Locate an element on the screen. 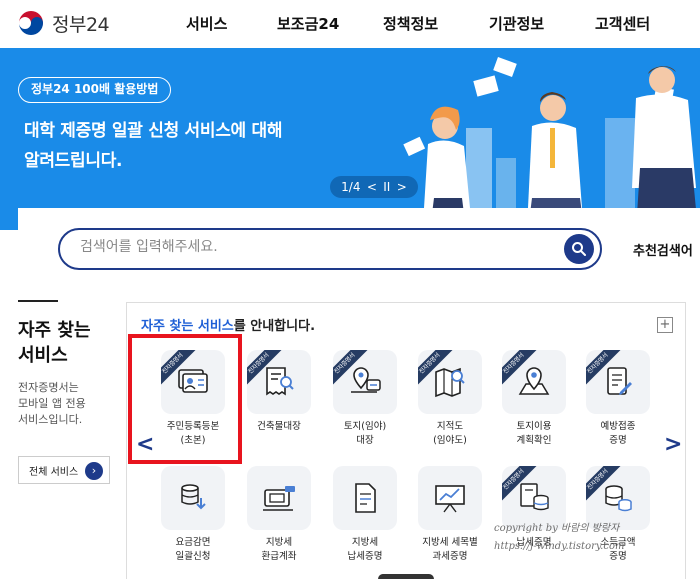  folded-map-search-icon is located at coordinates (450, 382).